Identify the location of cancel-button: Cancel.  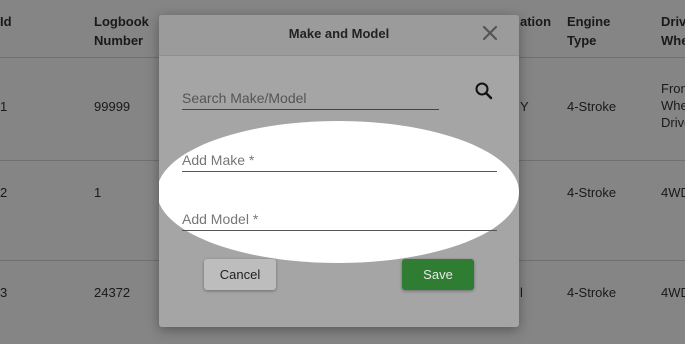
(240, 274).